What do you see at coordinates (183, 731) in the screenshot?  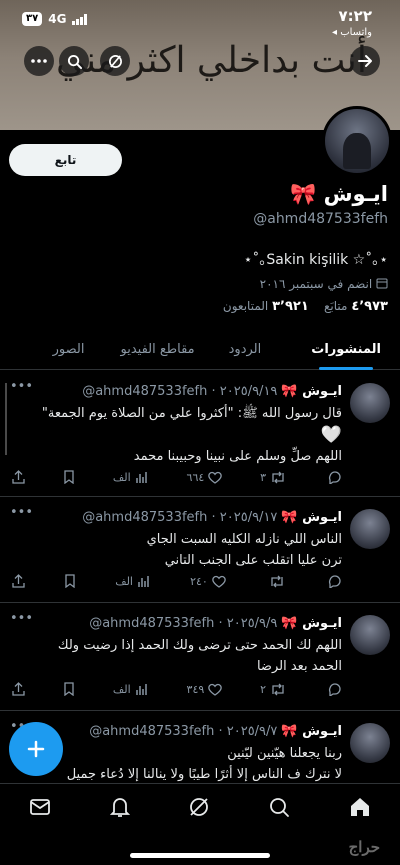 I see `tweet-meta: @ahmd487533fefh · ٢٠٢٥/٩/٧` at bounding box center [183, 731].